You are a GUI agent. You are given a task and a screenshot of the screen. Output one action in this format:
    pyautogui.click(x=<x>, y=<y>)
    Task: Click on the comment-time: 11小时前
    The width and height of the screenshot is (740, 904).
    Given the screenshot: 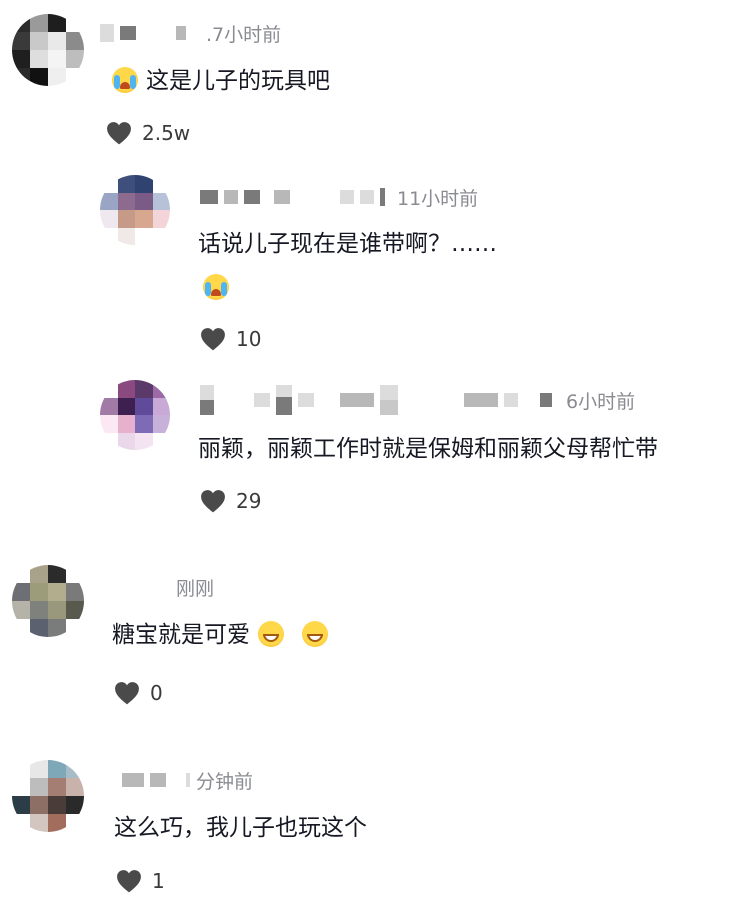 What is the action you would take?
    pyautogui.click(x=438, y=198)
    